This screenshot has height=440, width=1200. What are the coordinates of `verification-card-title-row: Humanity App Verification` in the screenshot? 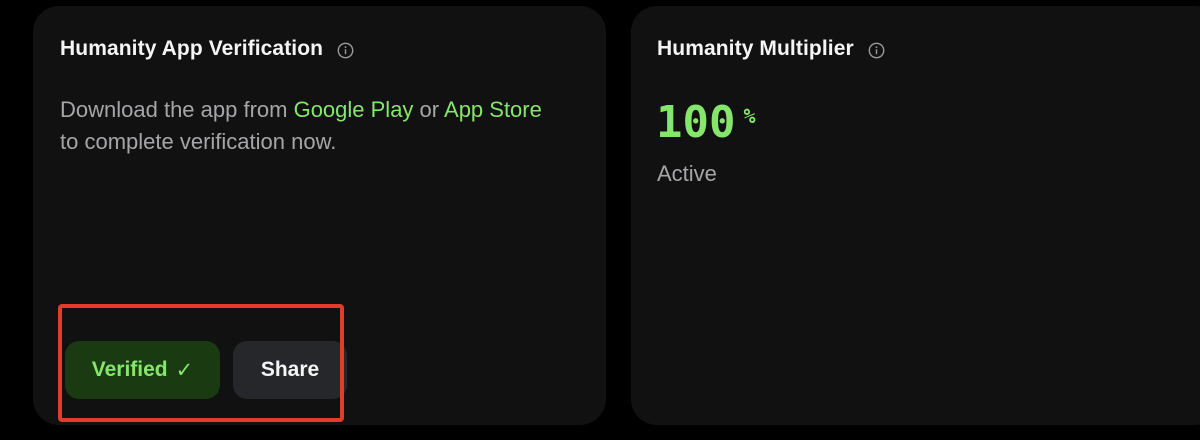 It's located at (207, 49).